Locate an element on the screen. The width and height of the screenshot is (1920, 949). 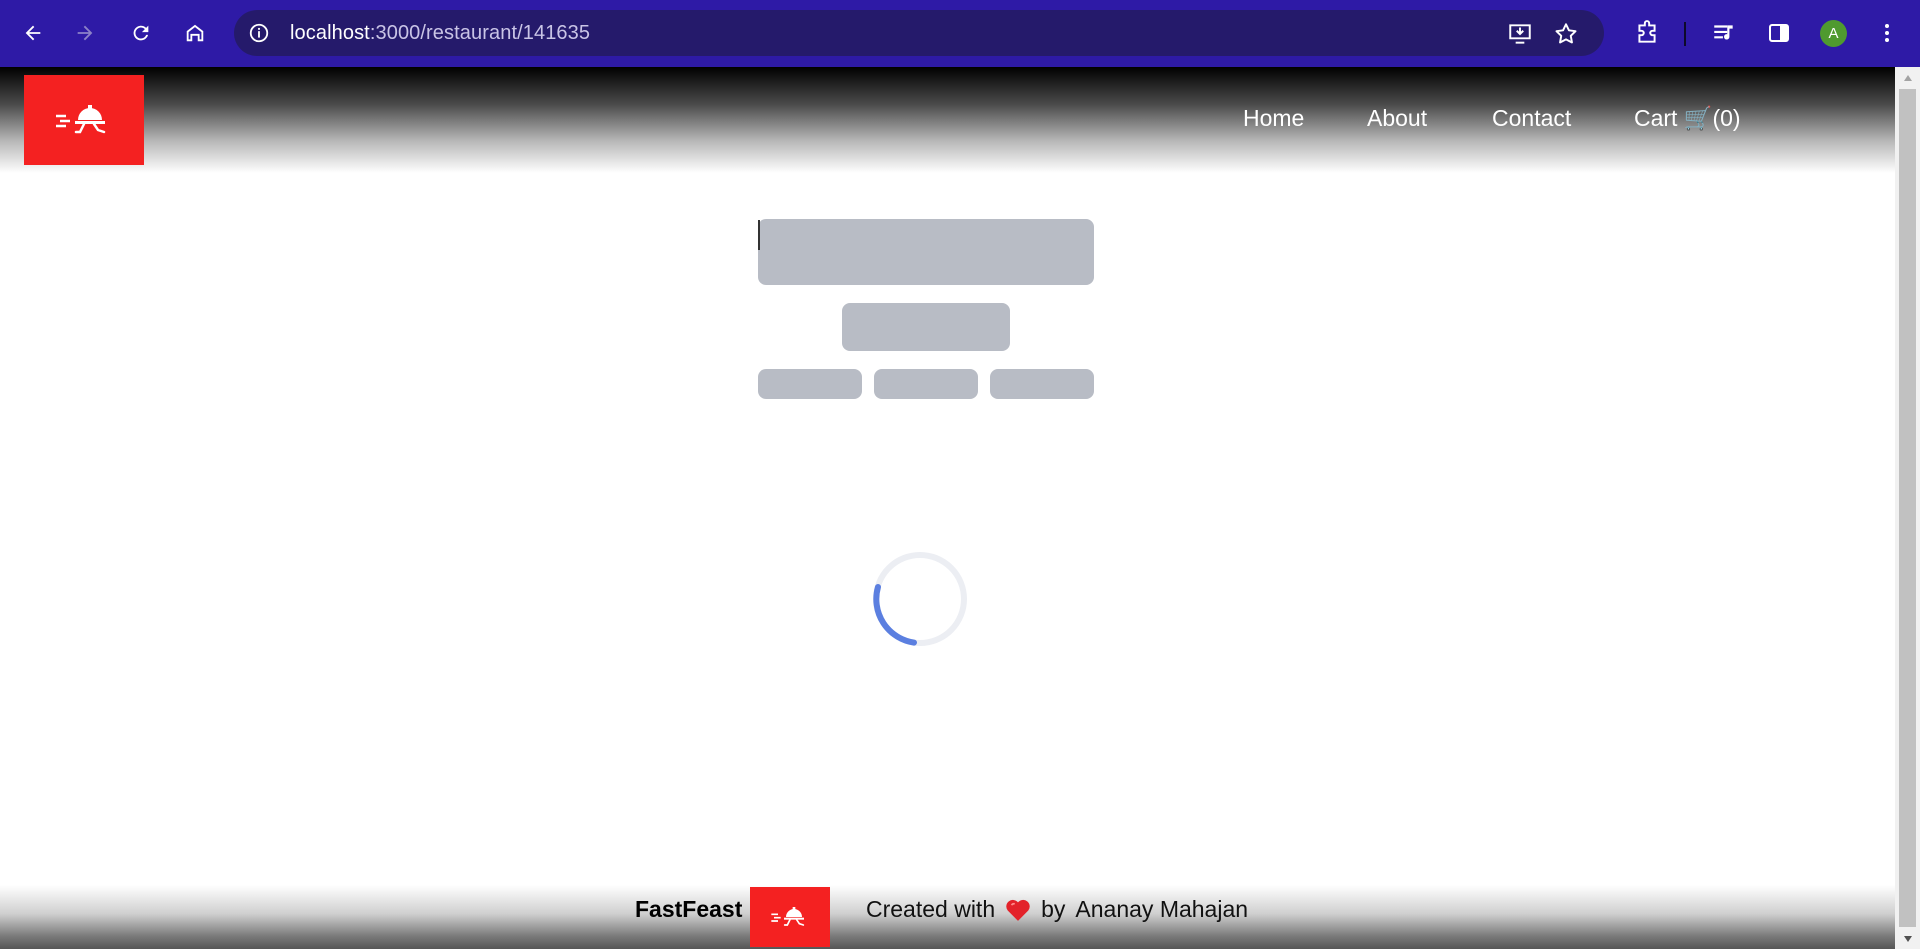
address-bar: localhost:3000/restaurant/141635 is located at coordinates (919, 33).